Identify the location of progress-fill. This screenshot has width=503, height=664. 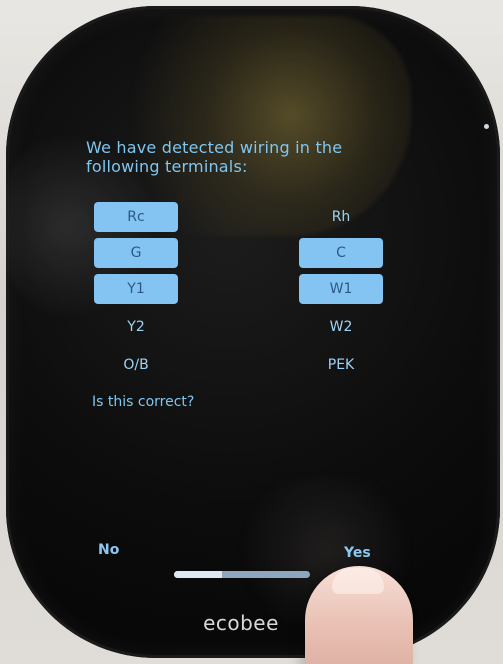
(198, 574).